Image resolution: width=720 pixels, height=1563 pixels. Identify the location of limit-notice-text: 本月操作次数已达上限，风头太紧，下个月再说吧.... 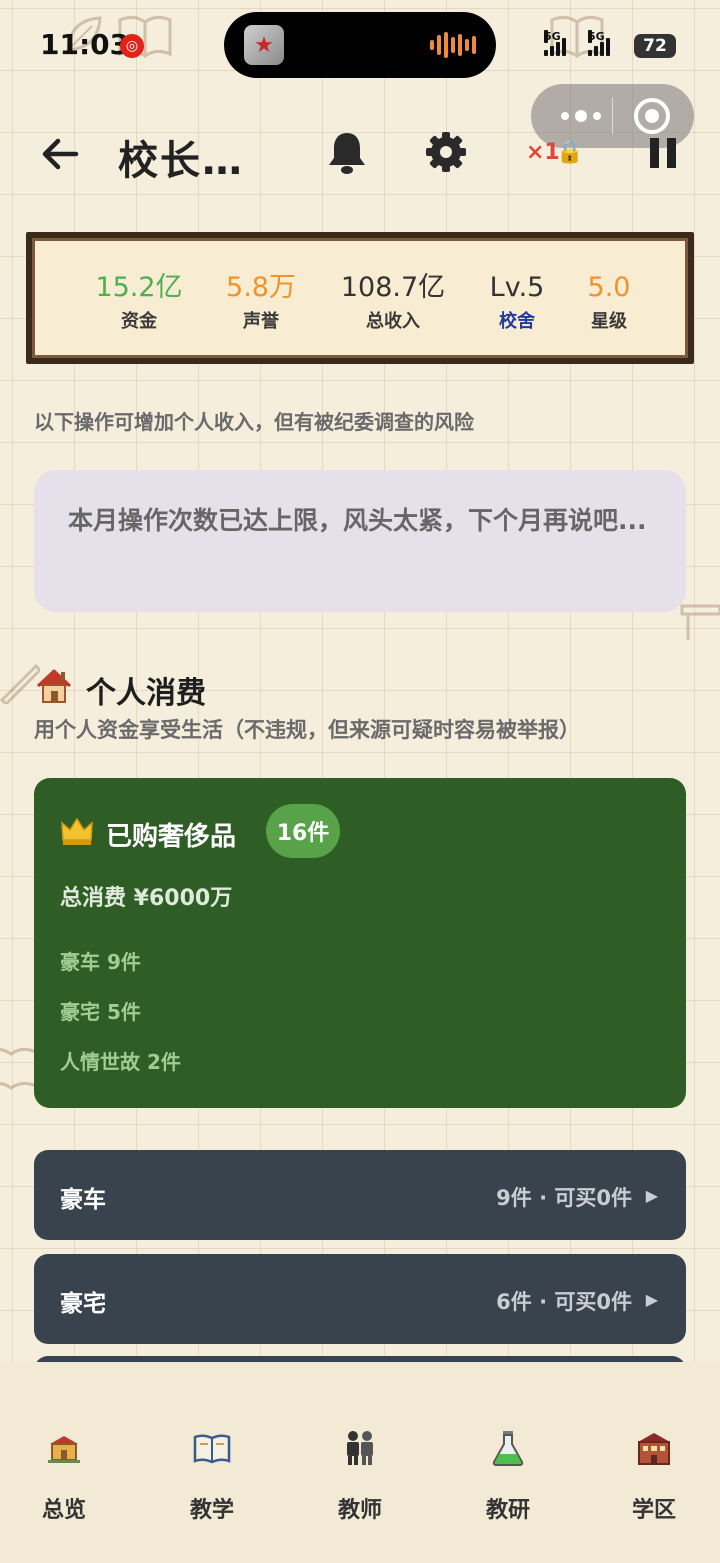
(357, 520).